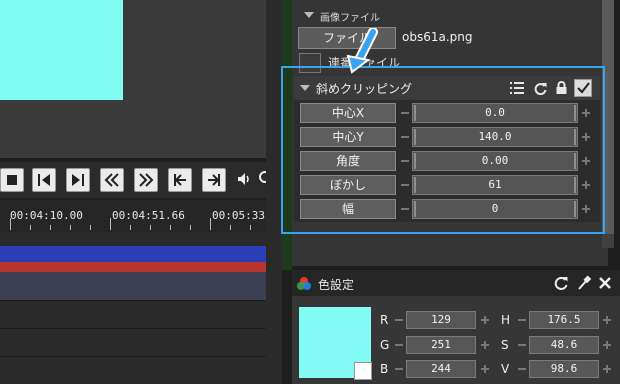 This screenshot has width=620, height=384. I want to click on field-s: 48.6, so click(564, 345).